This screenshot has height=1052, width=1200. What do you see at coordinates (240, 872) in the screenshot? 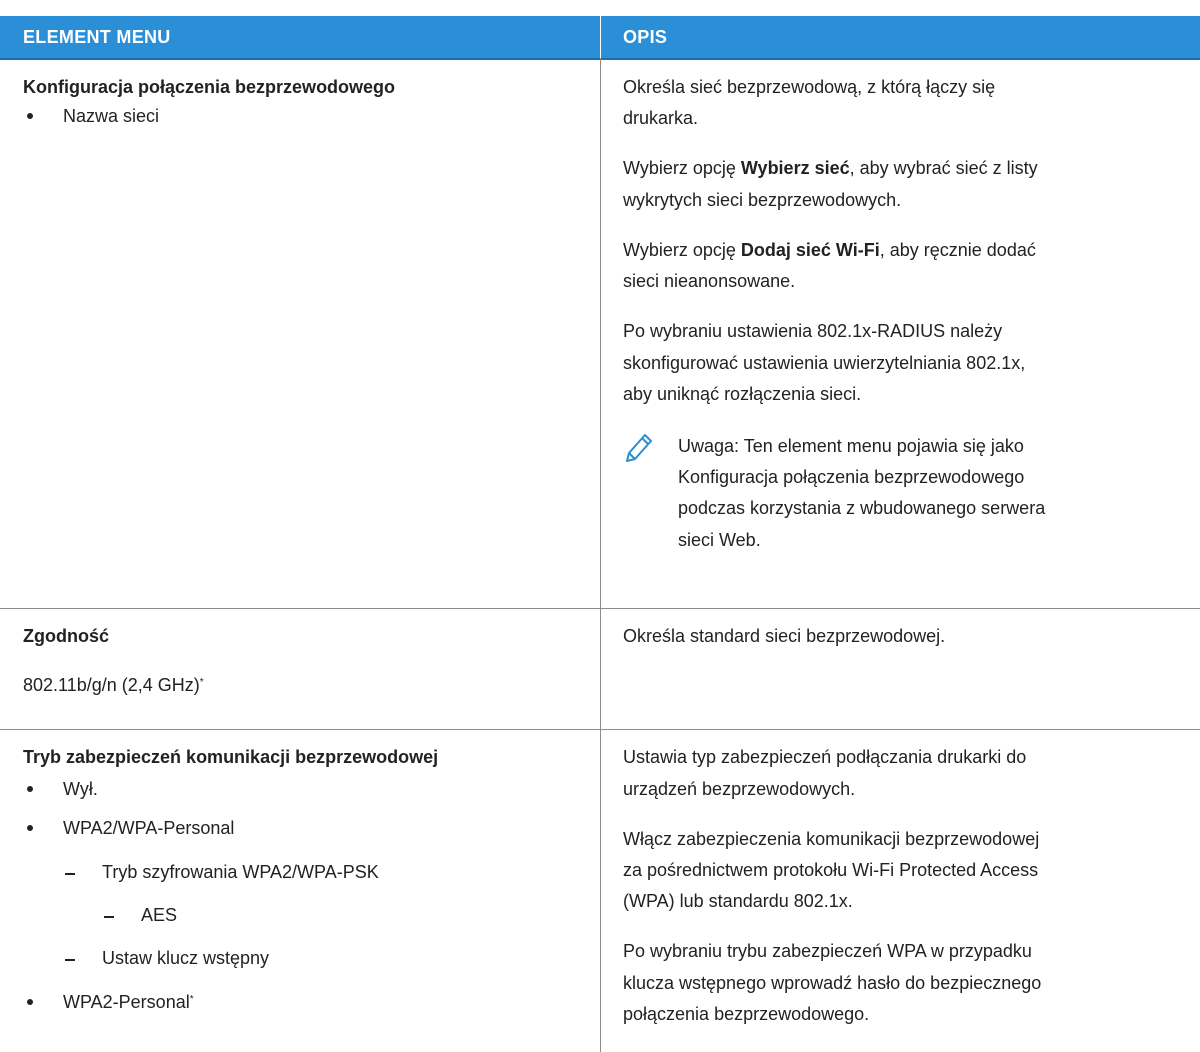
I see `row3-sub1: Tryb szyfrowania WPA2/WPA-PSK` at bounding box center [240, 872].